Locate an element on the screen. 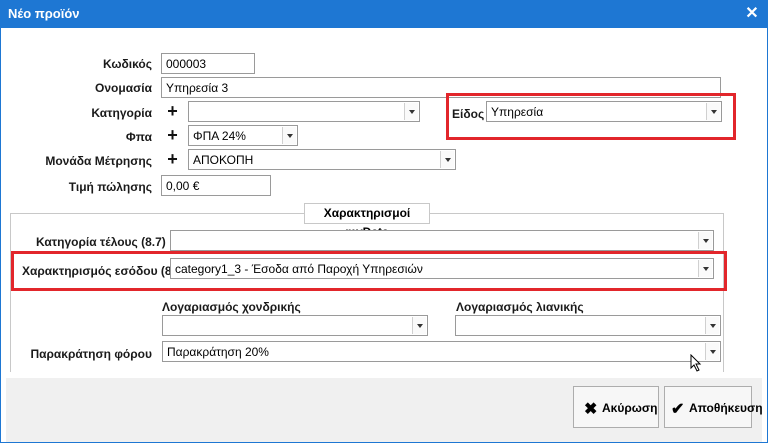 This screenshot has width=768, height=444. name-label: Ονομασία is located at coordinates (123, 88).